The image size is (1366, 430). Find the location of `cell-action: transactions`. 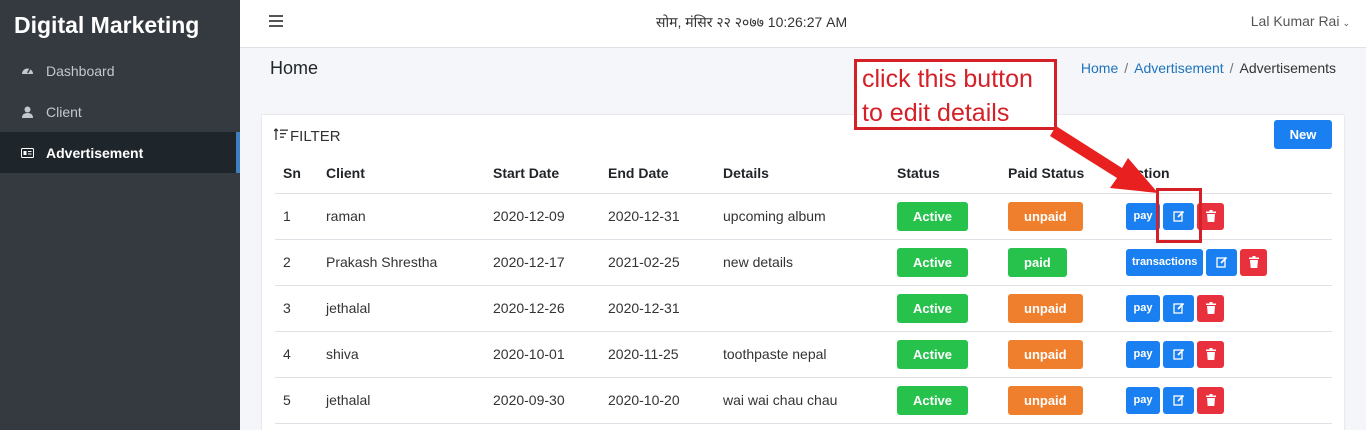

cell-action: transactions is located at coordinates (1225, 262).